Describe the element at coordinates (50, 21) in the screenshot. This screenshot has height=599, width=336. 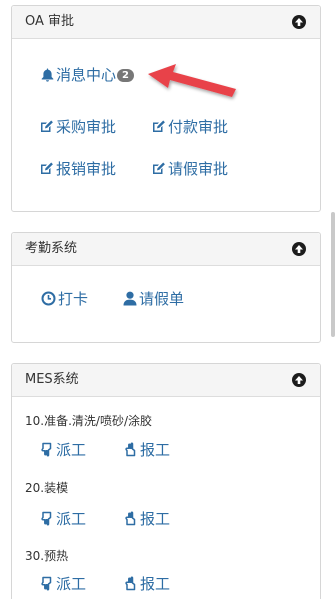
I see `oa-panel-title: OA 审批` at that location.